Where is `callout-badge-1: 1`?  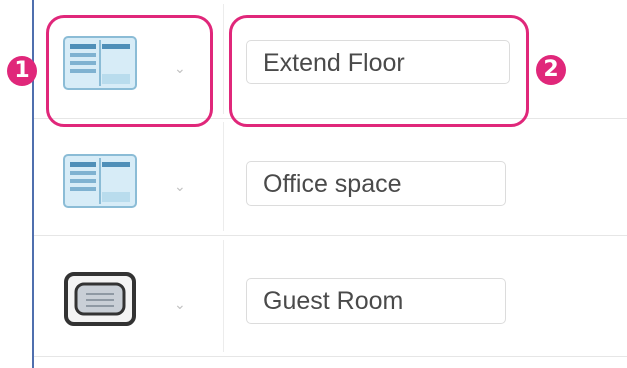
callout-badge-1: 1 is located at coordinates (22, 71).